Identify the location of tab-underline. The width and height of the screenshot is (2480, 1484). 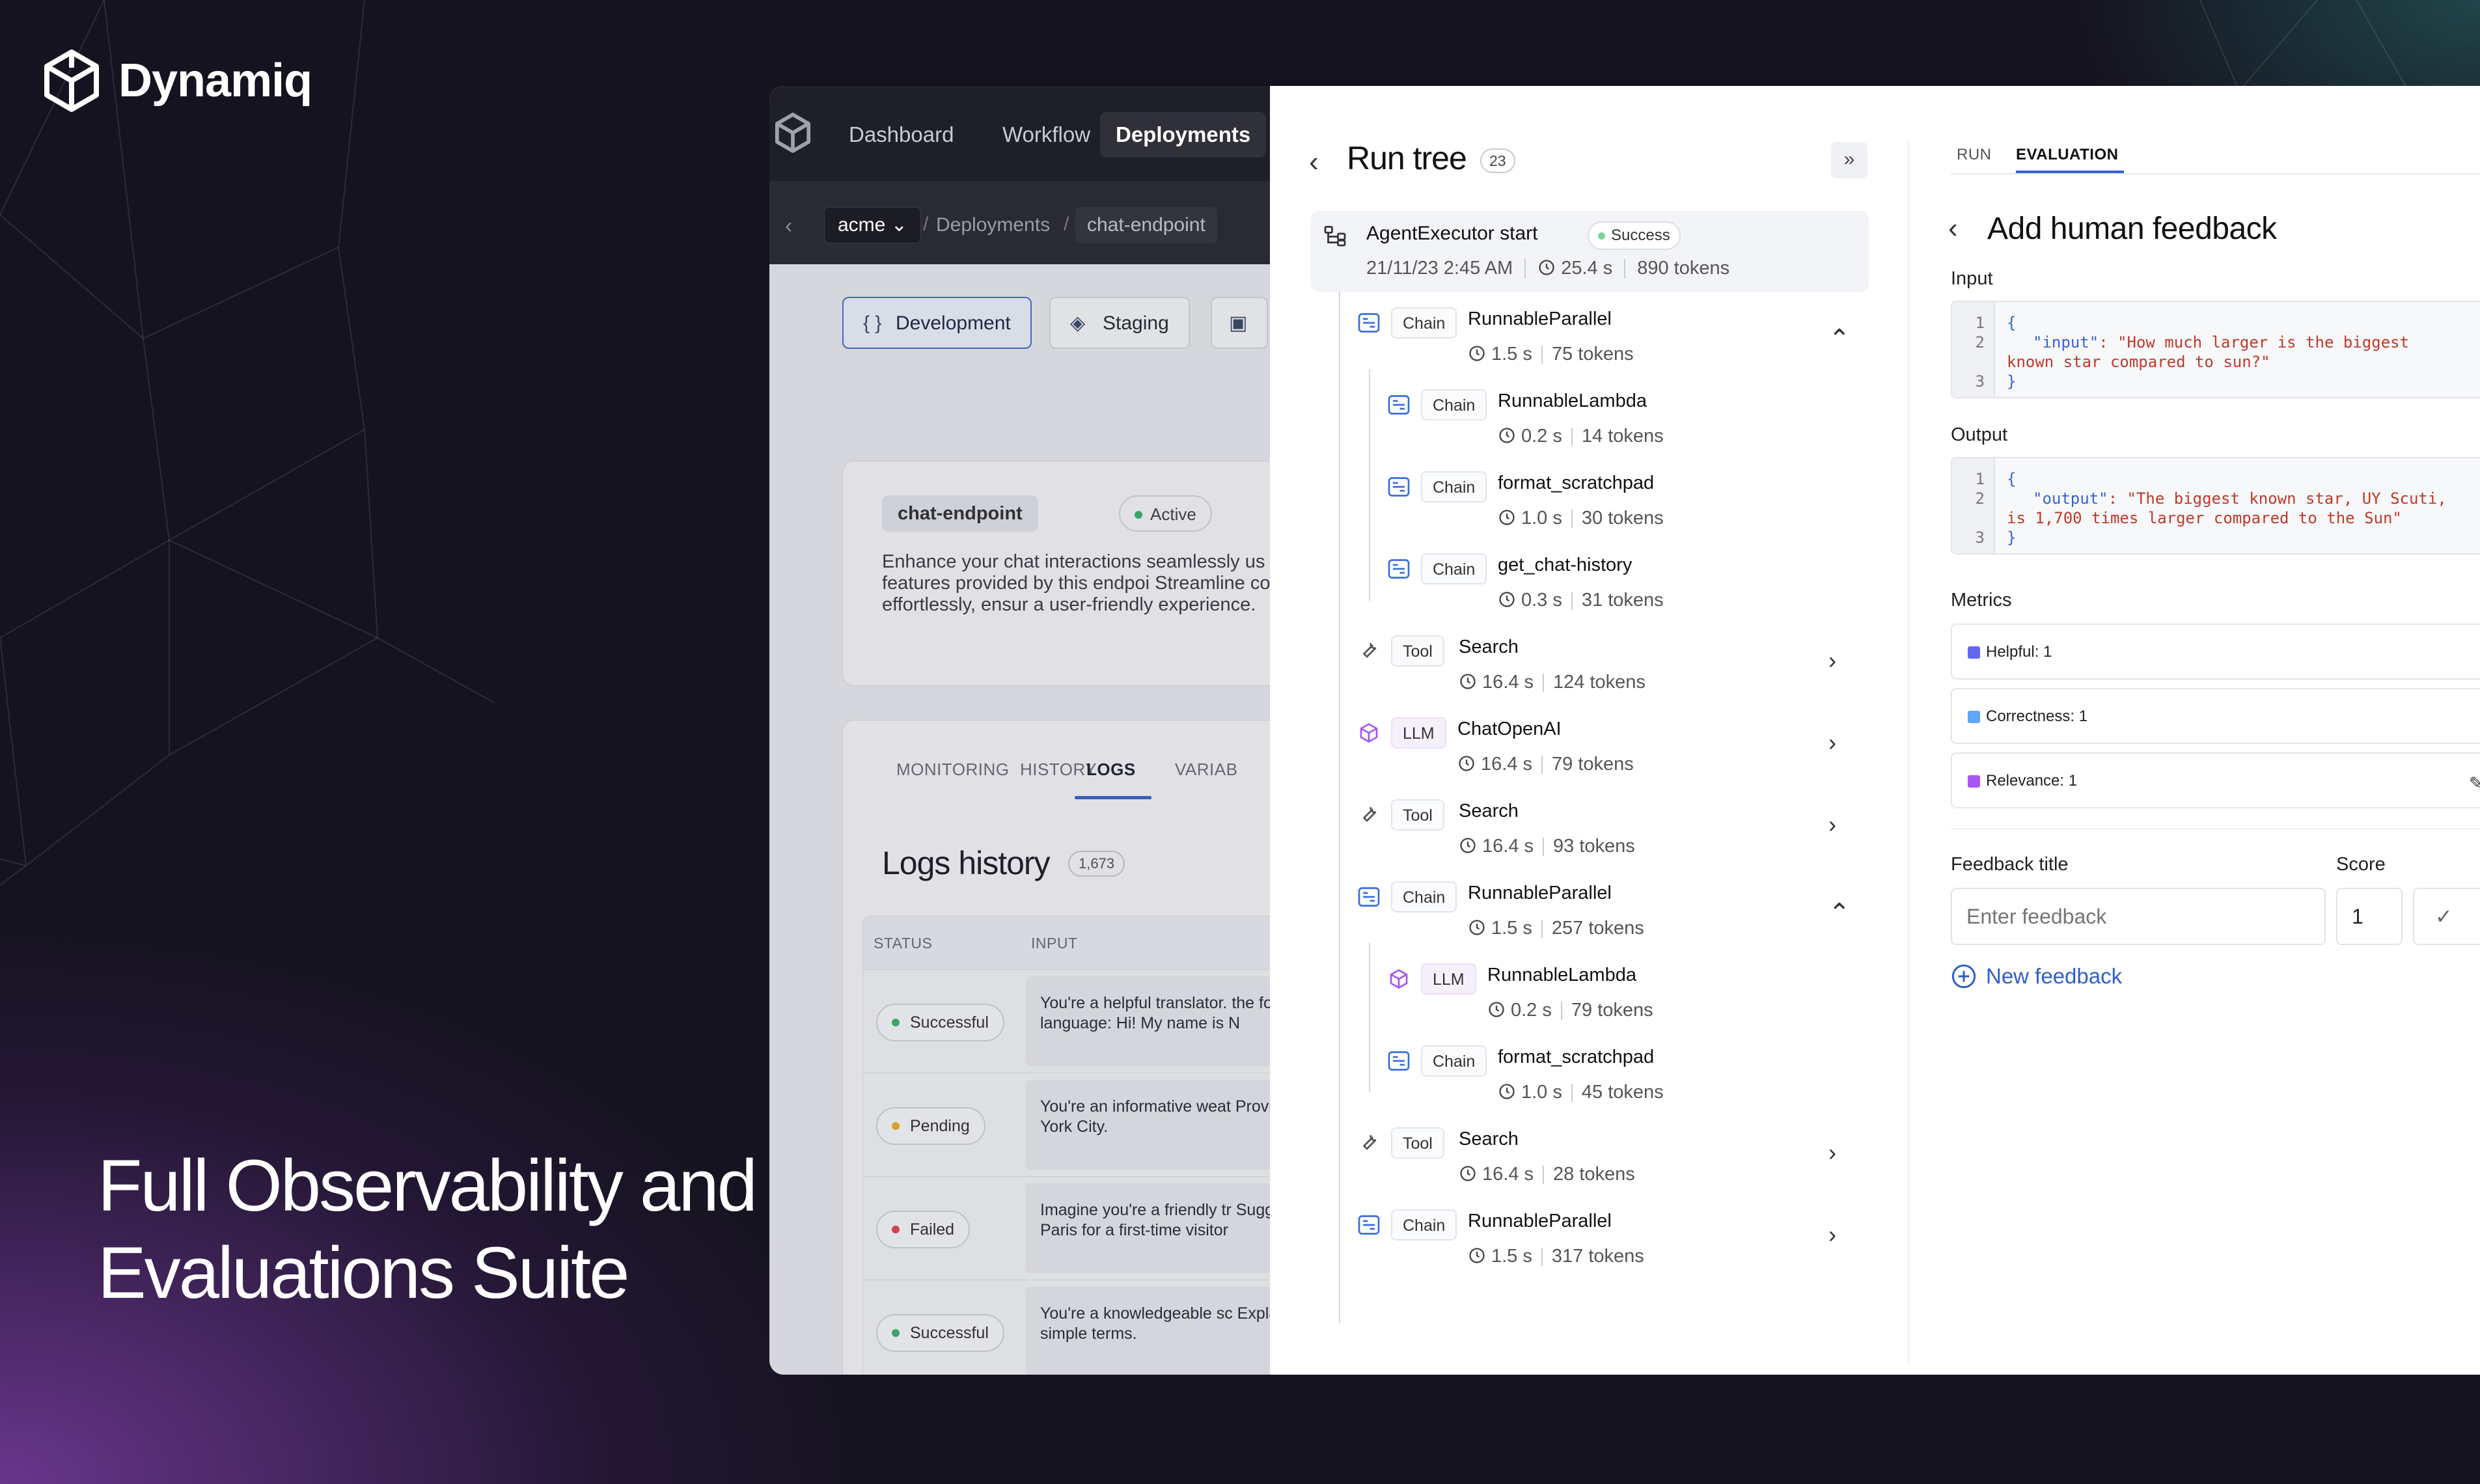
(2070, 172).